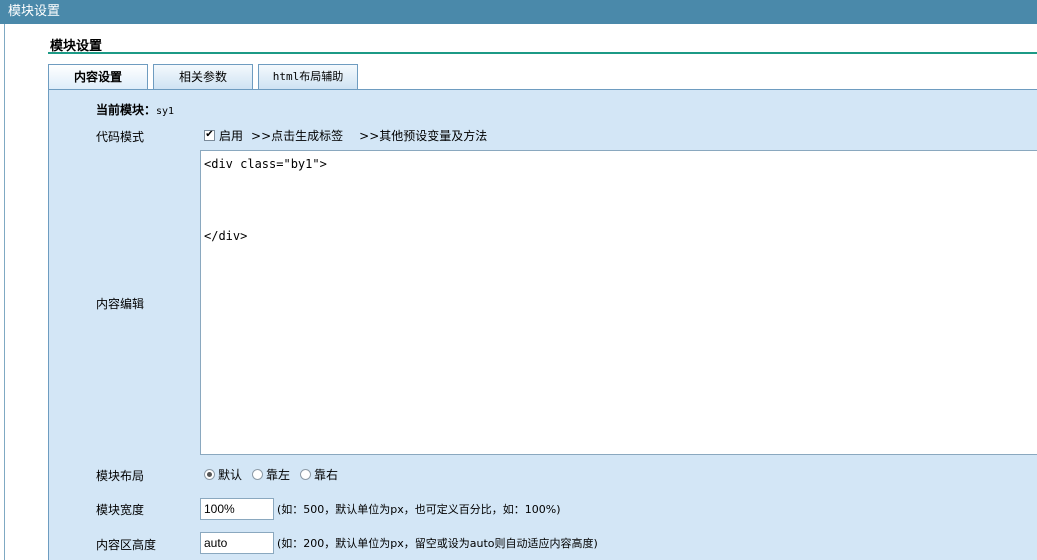 This screenshot has width=1037, height=560. What do you see at coordinates (209, 135) in the screenshot?
I see `enable-checkbox: ✔` at bounding box center [209, 135].